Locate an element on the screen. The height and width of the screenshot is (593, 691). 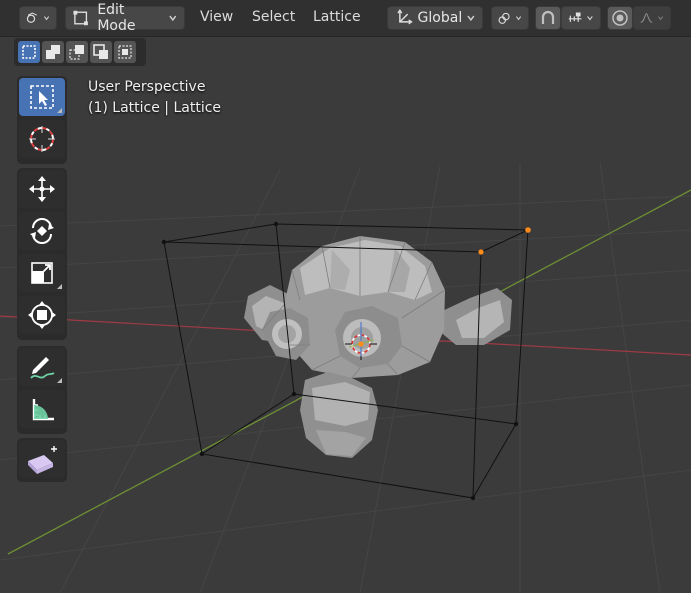
viewport-3d-icon is located at coordinates (31, 17).